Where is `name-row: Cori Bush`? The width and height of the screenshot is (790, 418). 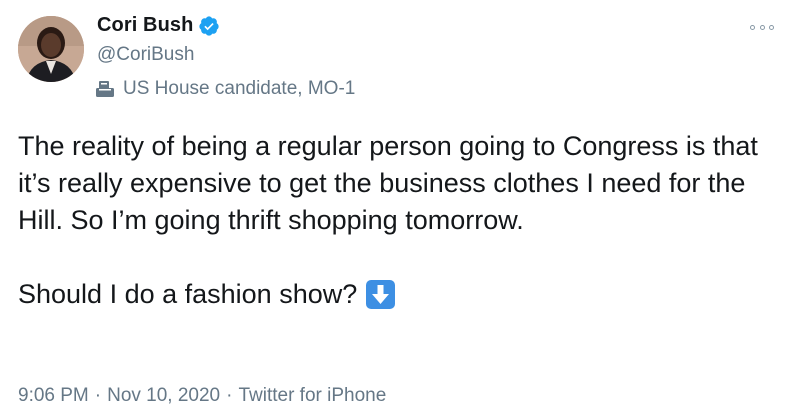
name-row: Cori Bush is located at coordinates (158, 25).